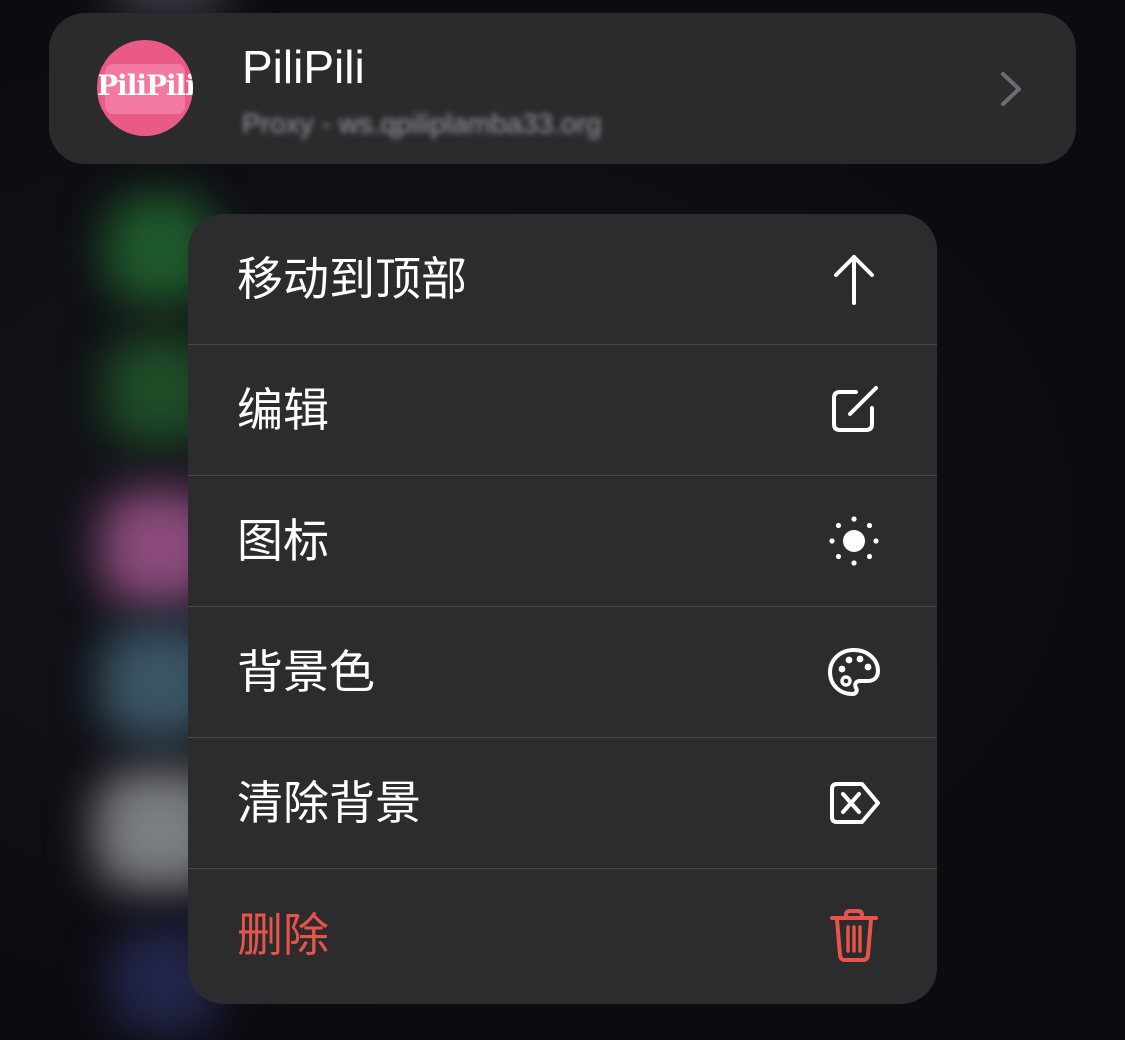  I want to click on clear-tag-icon, so click(855, 803).